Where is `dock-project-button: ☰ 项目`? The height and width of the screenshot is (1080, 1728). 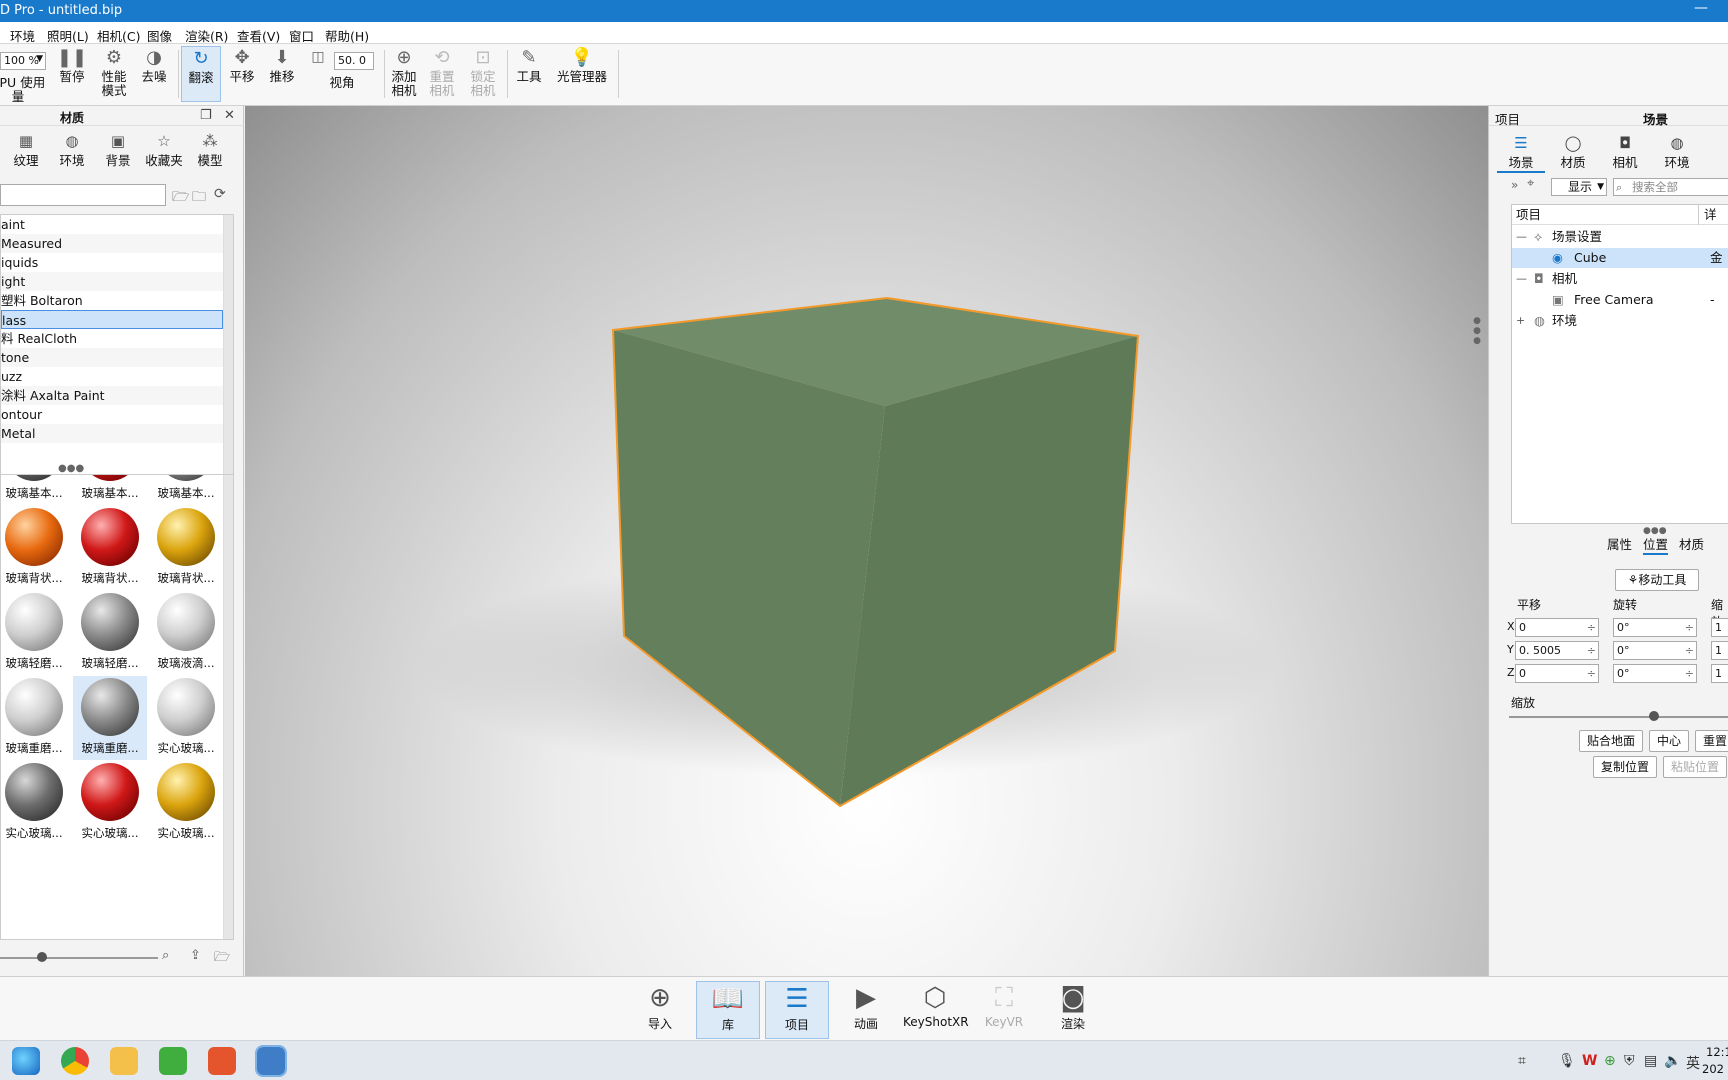
dock-project-button: ☰ 项目 is located at coordinates (797, 1010).